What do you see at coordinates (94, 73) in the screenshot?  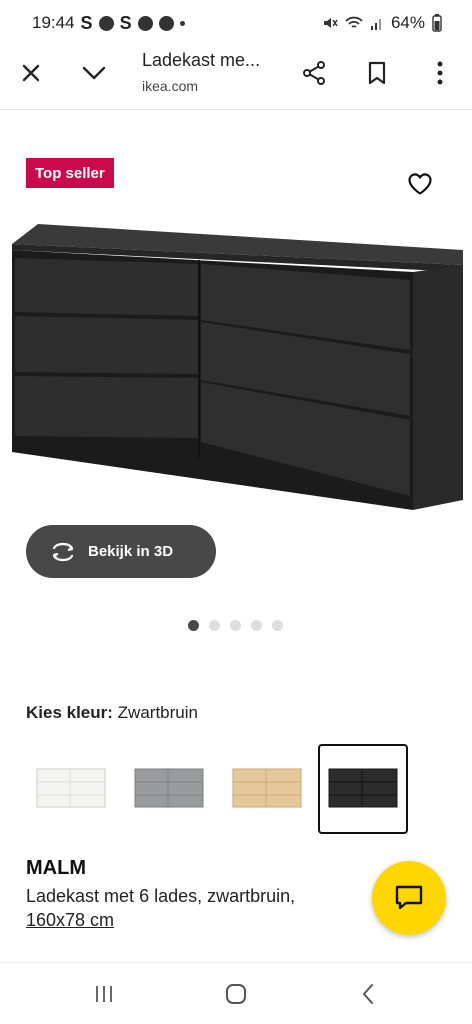 I see `chevron-down-icon` at bounding box center [94, 73].